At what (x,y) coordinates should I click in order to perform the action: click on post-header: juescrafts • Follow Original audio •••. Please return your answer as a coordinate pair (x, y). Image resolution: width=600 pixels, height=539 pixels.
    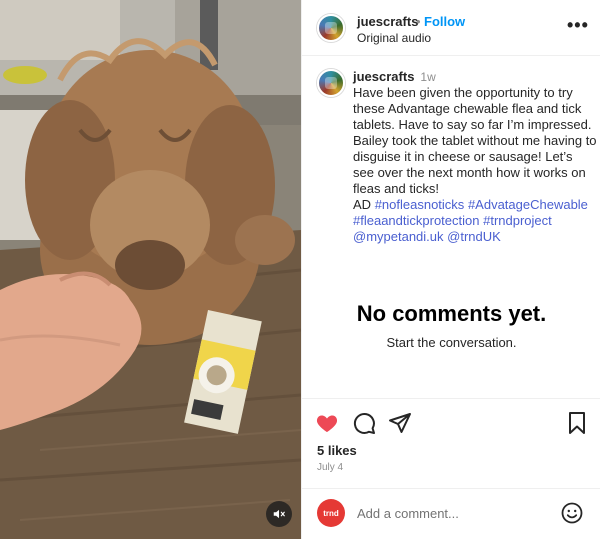
    Looking at the image, I should click on (451, 28).